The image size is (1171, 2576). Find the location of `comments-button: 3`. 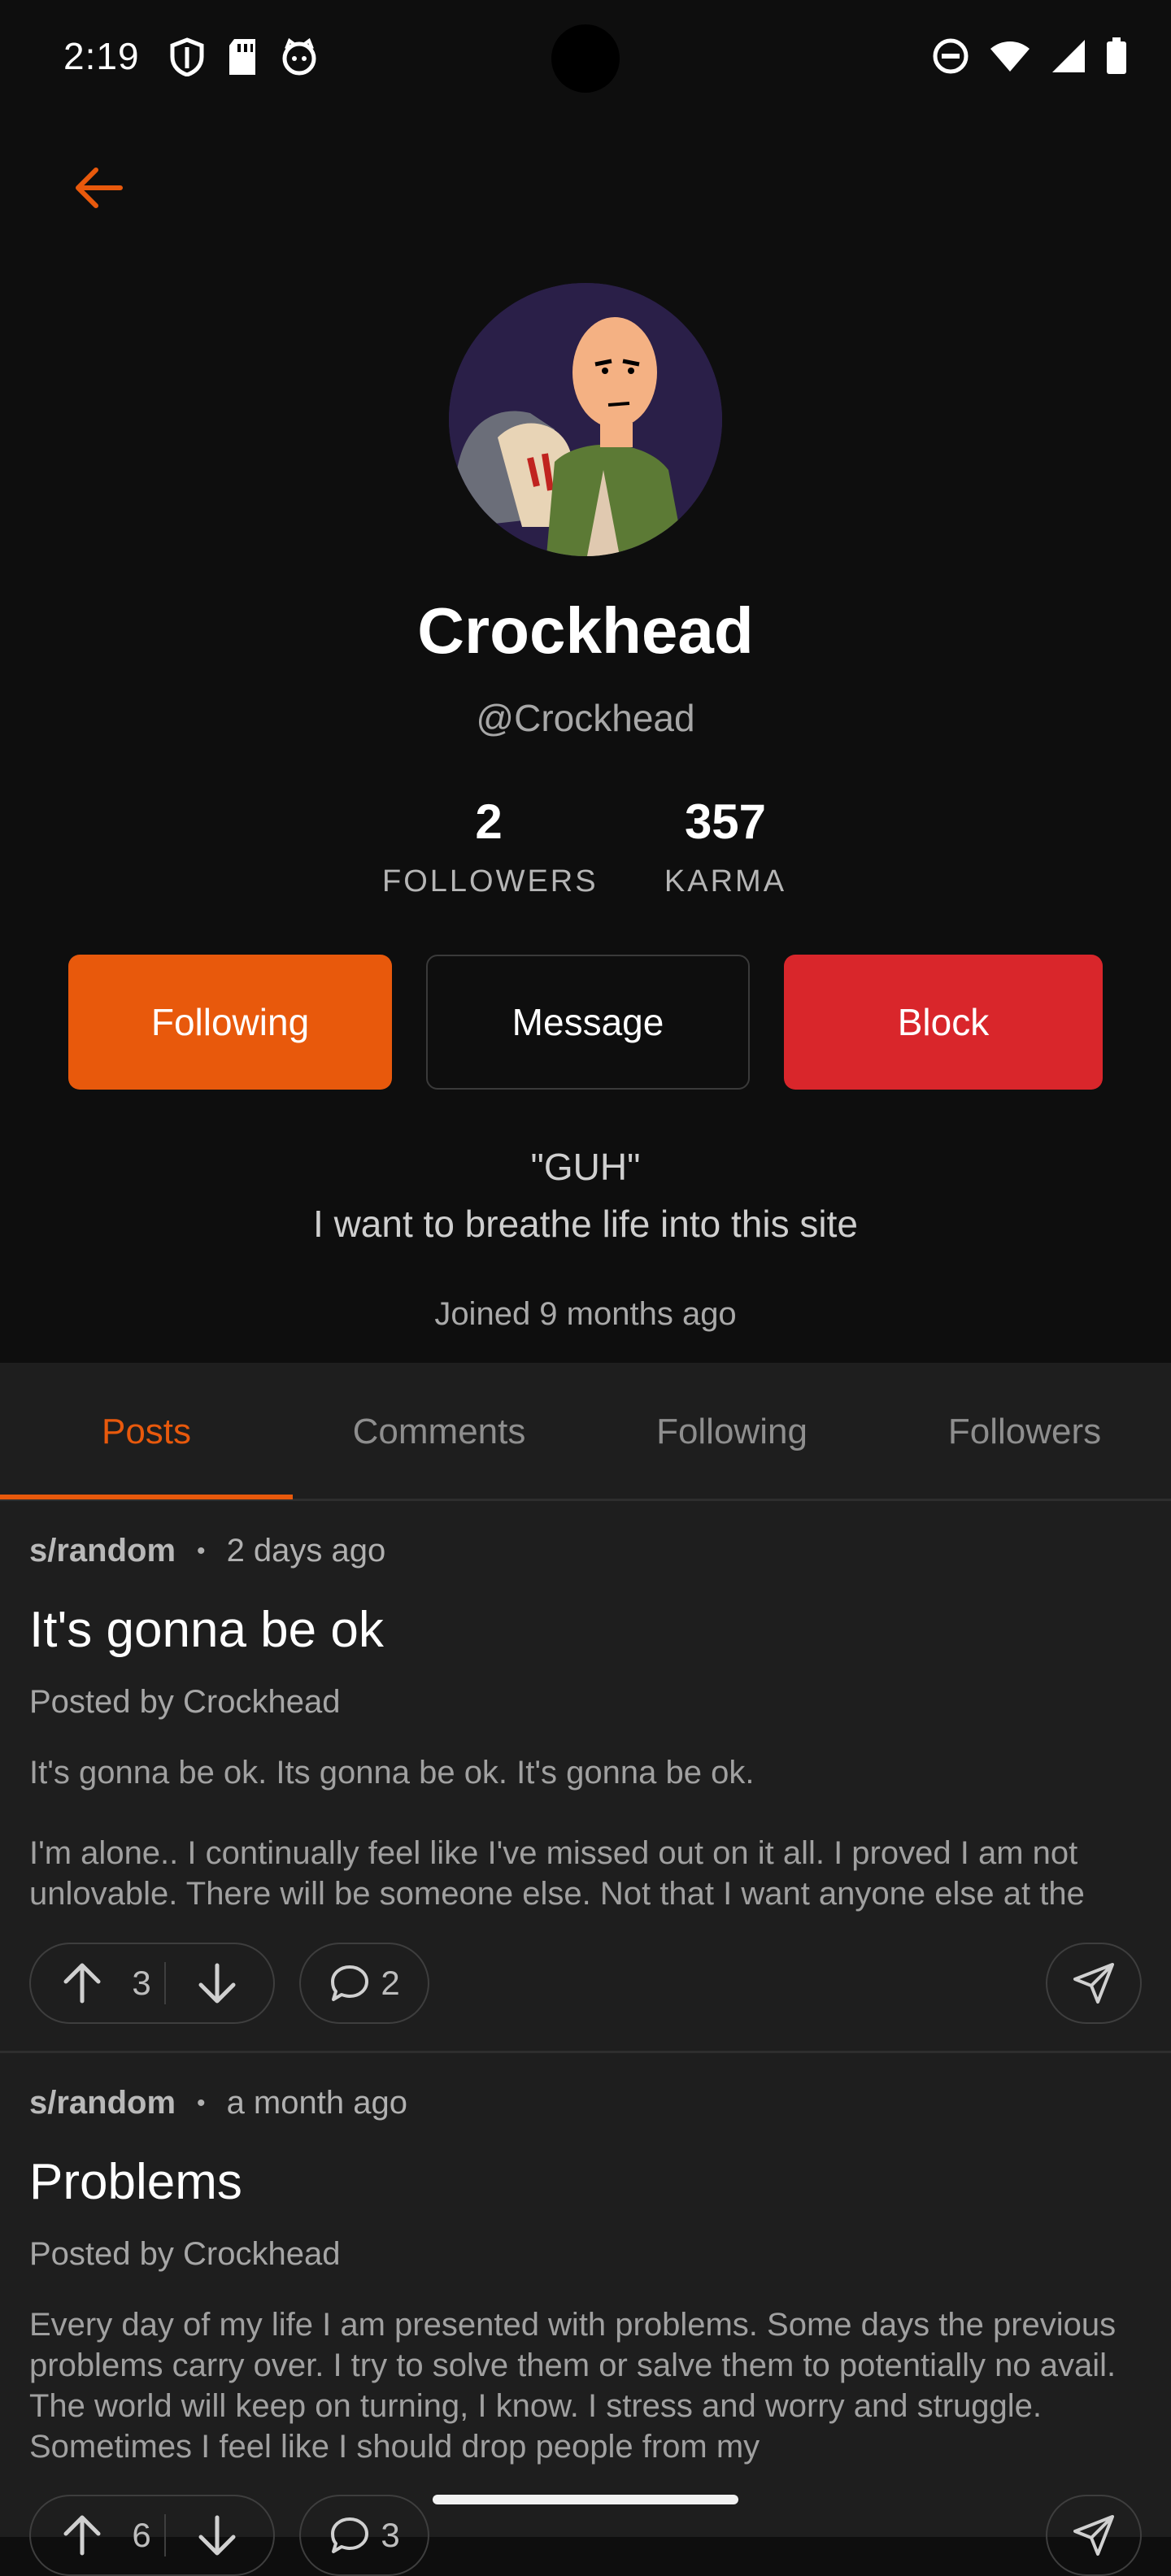

comments-button: 3 is located at coordinates (364, 2536).